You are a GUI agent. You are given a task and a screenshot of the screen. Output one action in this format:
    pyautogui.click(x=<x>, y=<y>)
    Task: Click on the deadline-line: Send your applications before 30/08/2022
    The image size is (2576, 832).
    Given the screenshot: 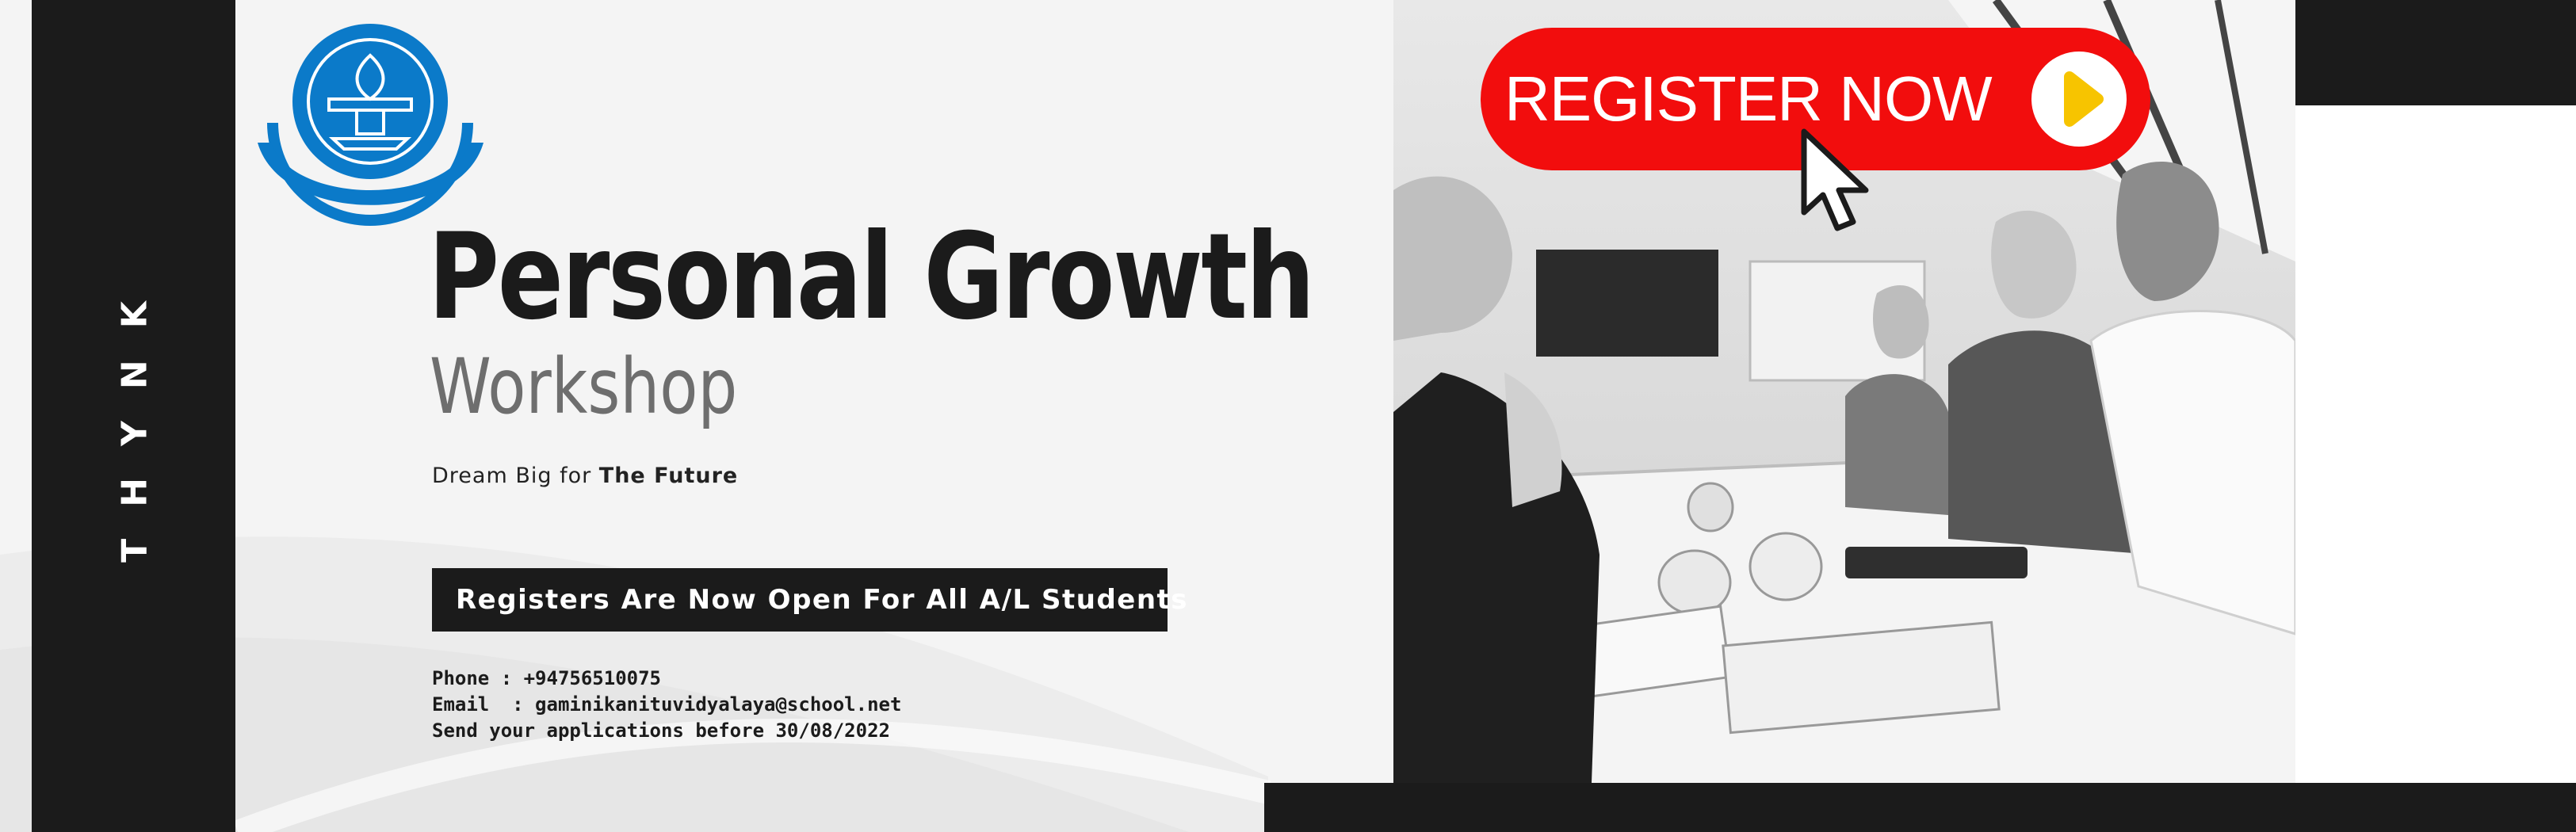 What is the action you would take?
    pyautogui.click(x=661, y=730)
    